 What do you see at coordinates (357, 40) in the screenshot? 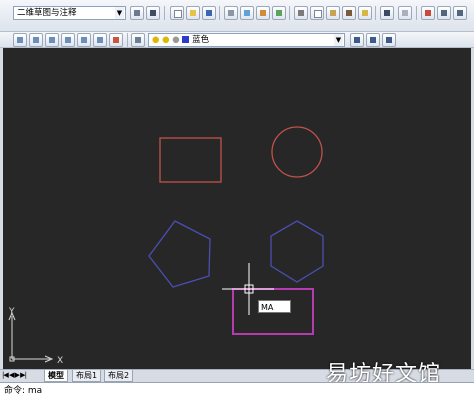
I see `make-current-icon` at bounding box center [357, 40].